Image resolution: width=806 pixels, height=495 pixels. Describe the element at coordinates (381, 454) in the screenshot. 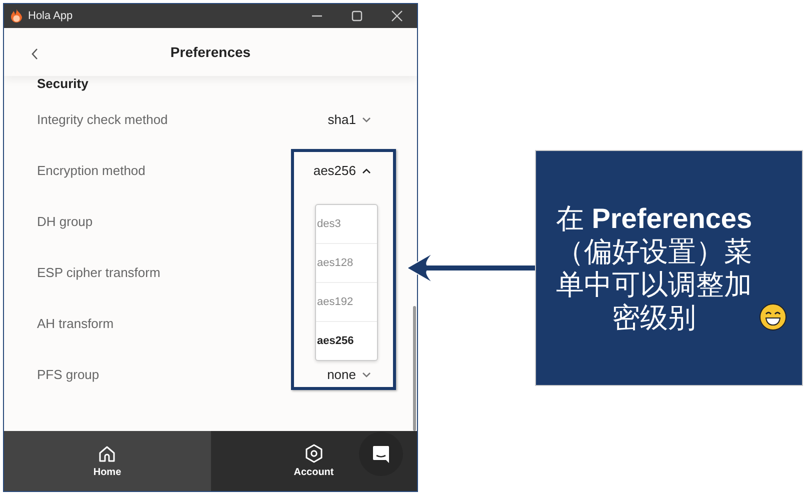

I see `chat-icon` at that location.